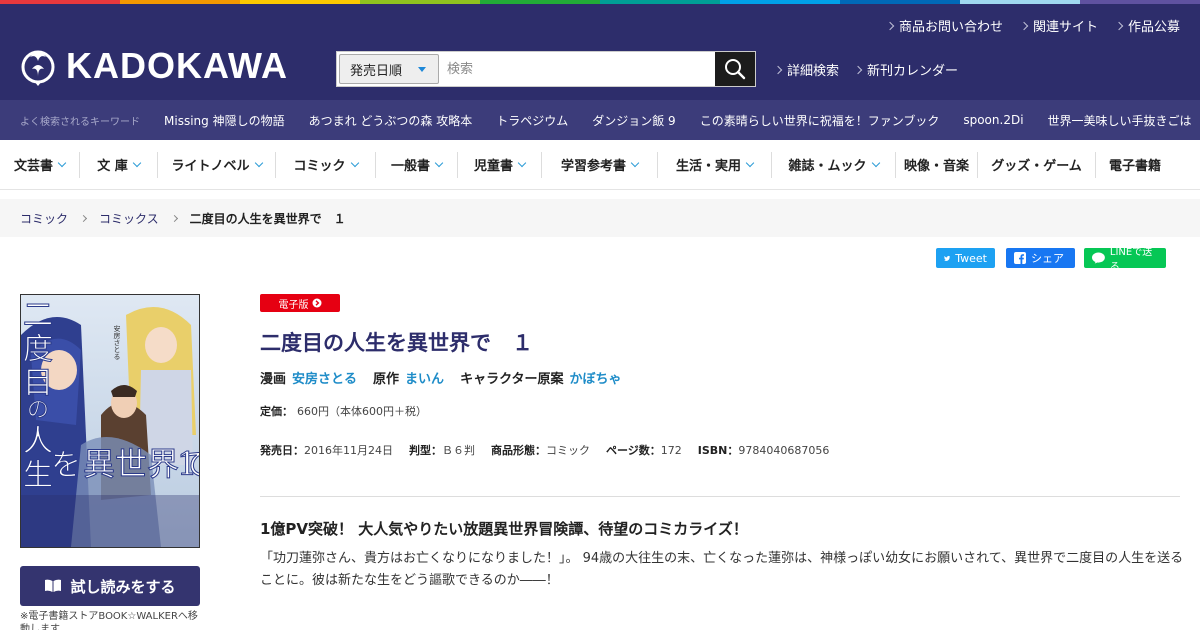 The image size is (1200, 630). What do you see at coordinates (763, 450) in the screenshot?
I see `spec-item: ISBN：9784040687056` at bounding box center [763, 450].